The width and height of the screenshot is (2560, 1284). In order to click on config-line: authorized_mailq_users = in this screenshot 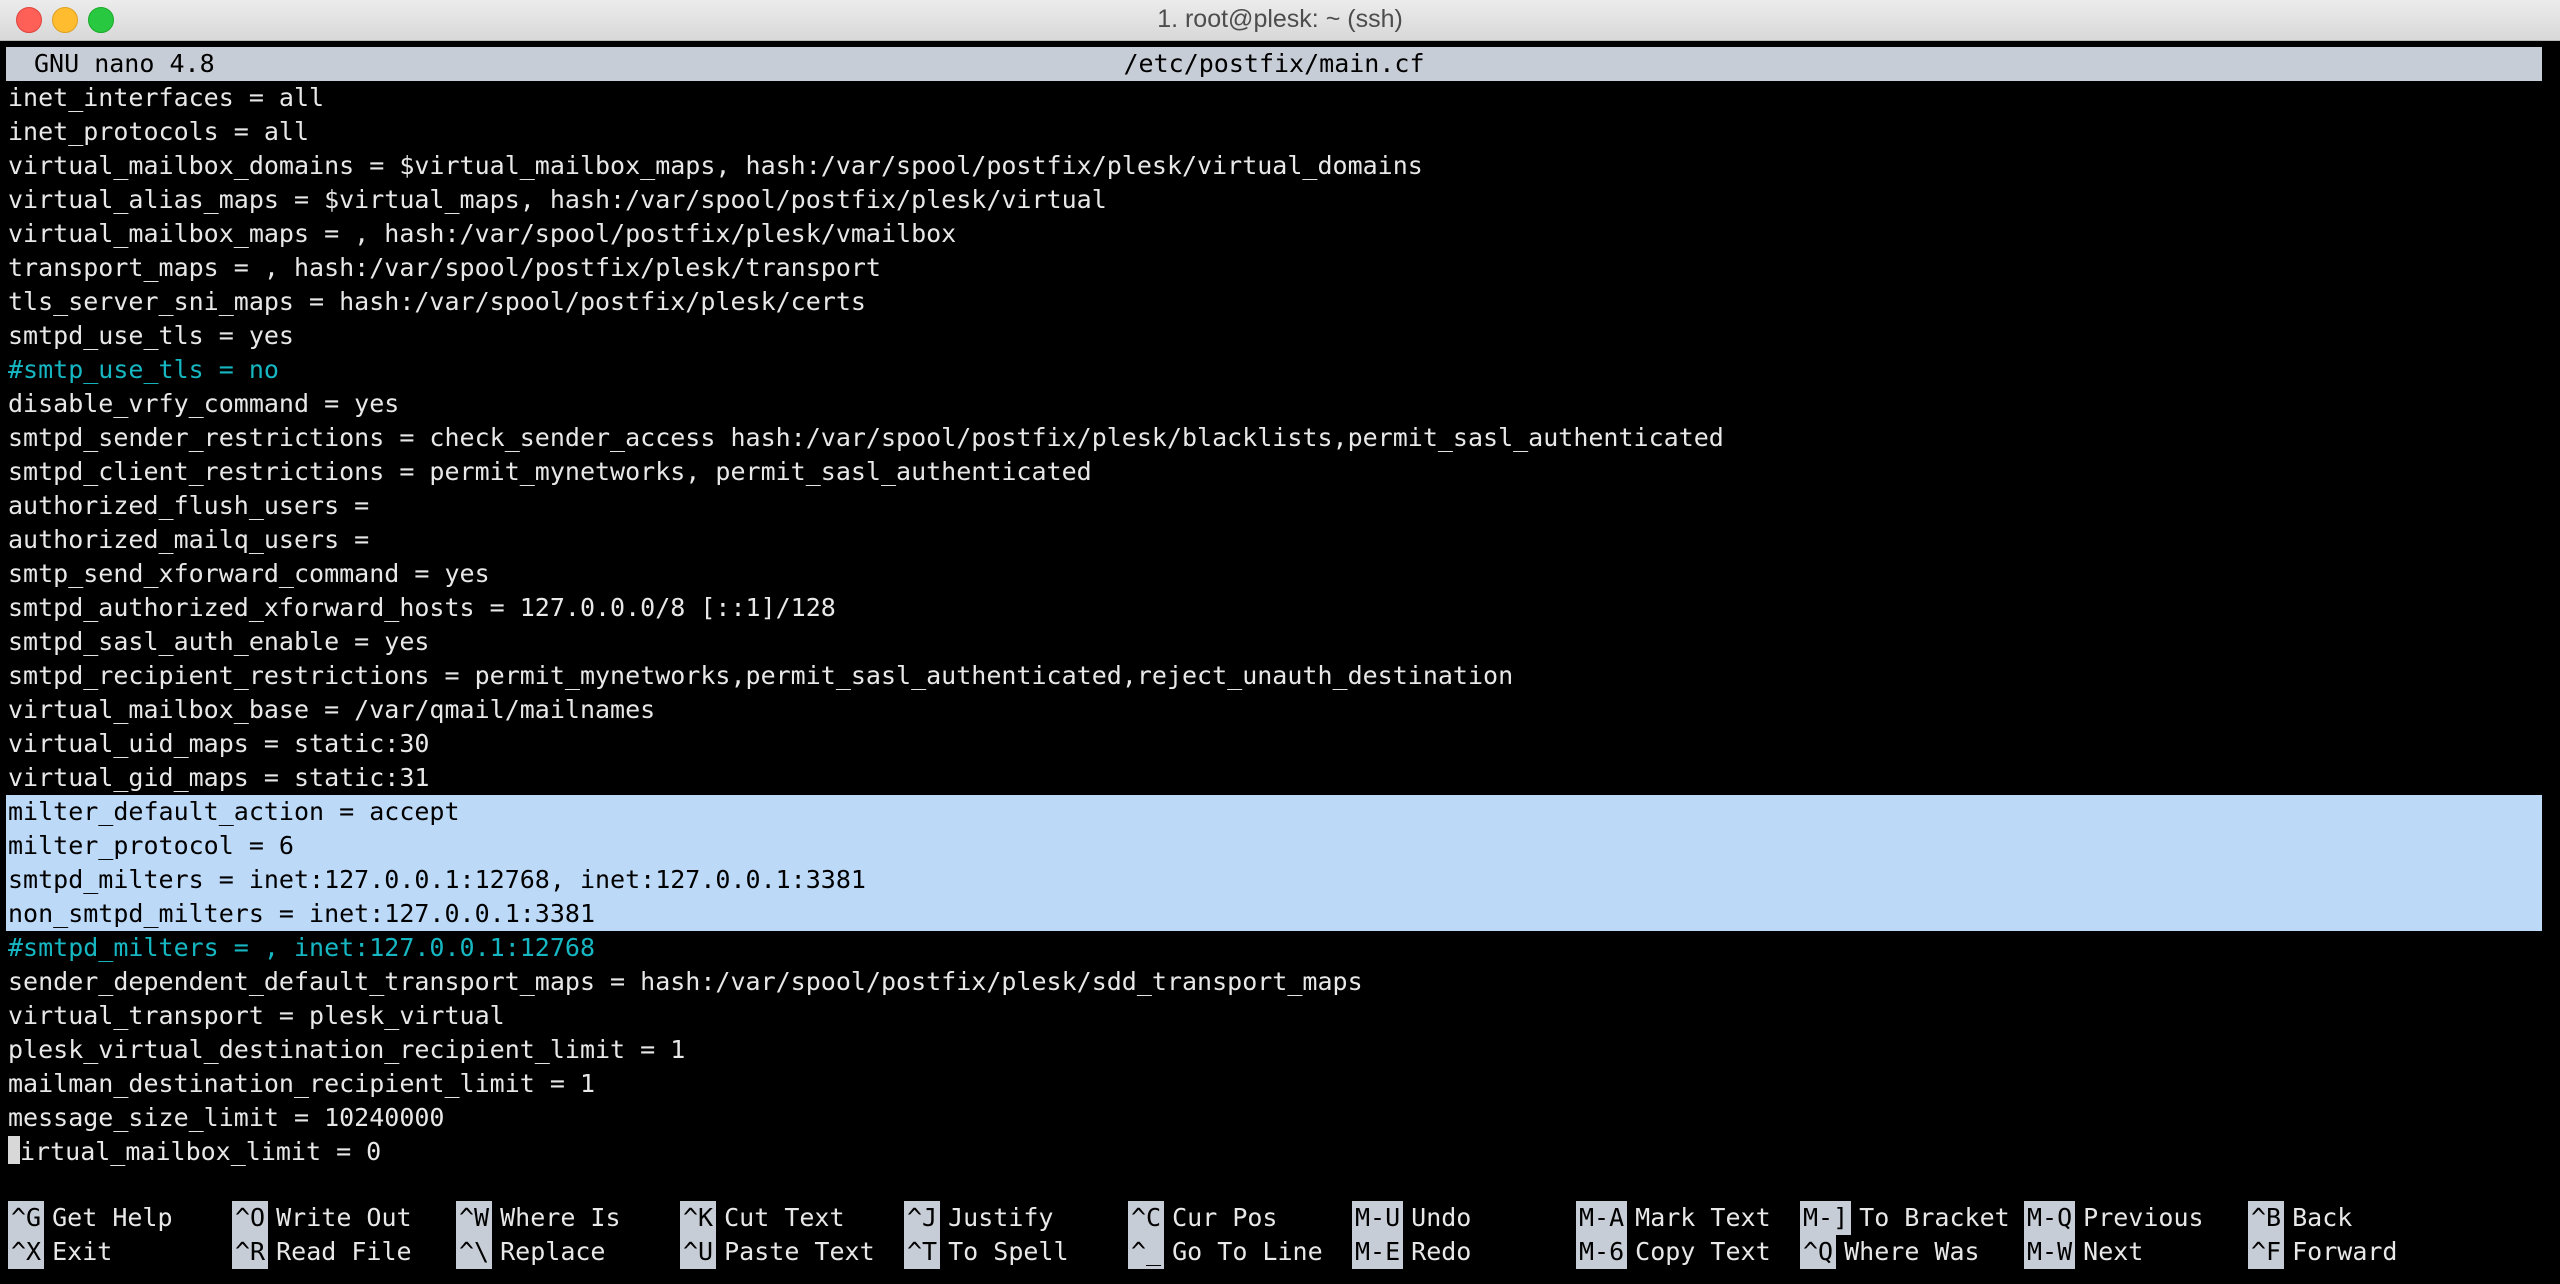, I will do `click(188, 540)`.